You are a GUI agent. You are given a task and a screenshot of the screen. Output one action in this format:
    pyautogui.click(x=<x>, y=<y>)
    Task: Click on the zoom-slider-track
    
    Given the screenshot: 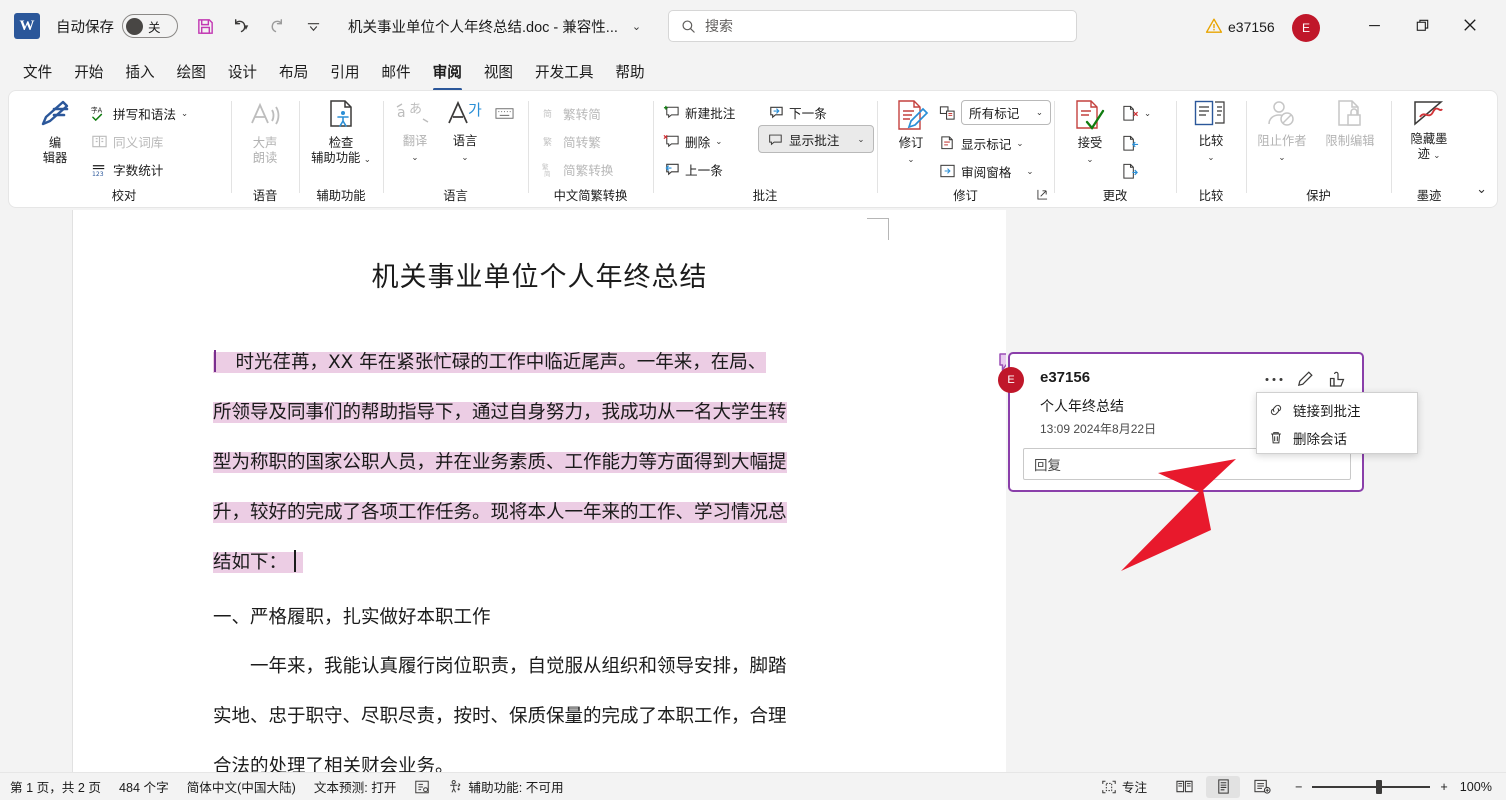 What is the action you would take?
    pyautogui.click(x=1371, y=786)
    